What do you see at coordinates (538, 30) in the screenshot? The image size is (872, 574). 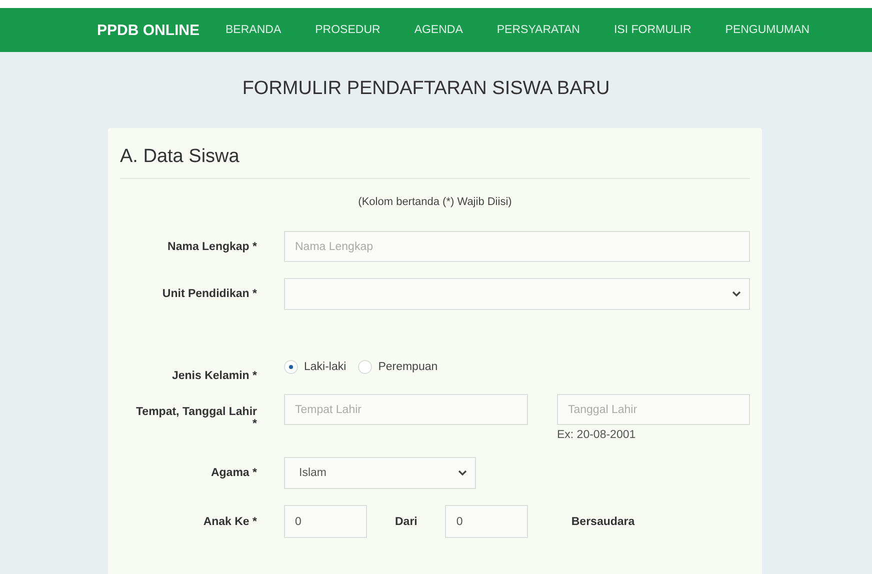 I see `nav-link: PERSYARATAN` at bounding box center [538, 30].